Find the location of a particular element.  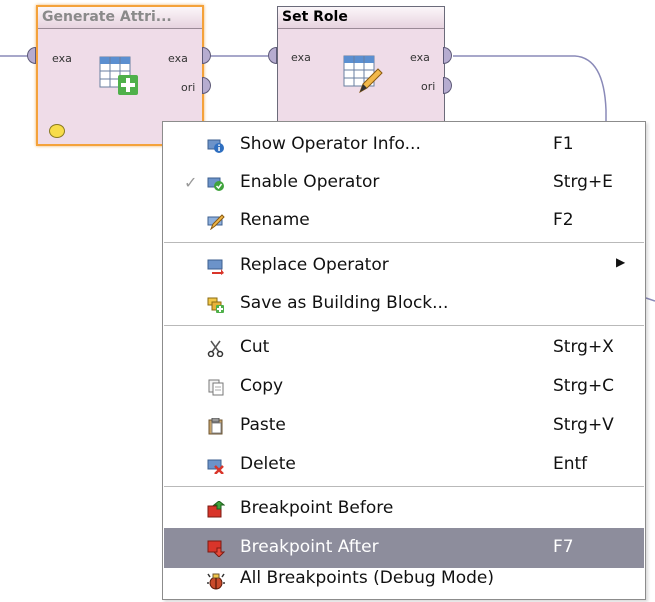

info-icon is located at coordinates (215, 146).